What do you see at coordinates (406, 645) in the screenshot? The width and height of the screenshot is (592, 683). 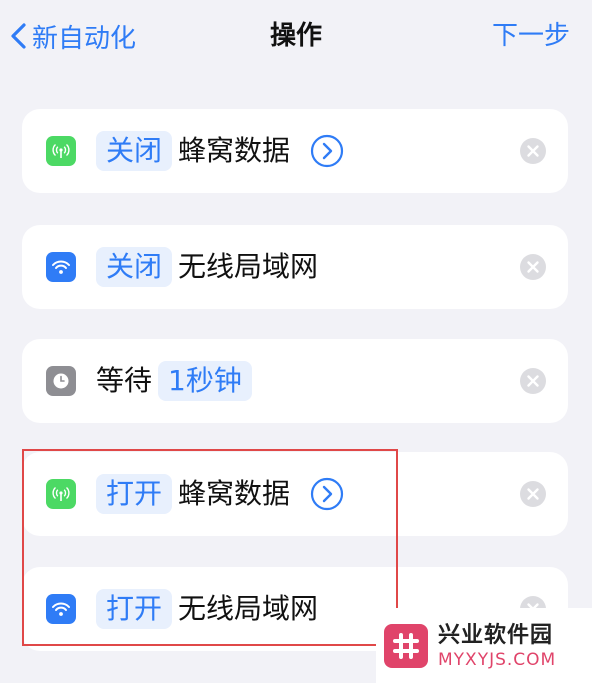 I see `watermark-logo-icon` at bounding box center [406, 645].